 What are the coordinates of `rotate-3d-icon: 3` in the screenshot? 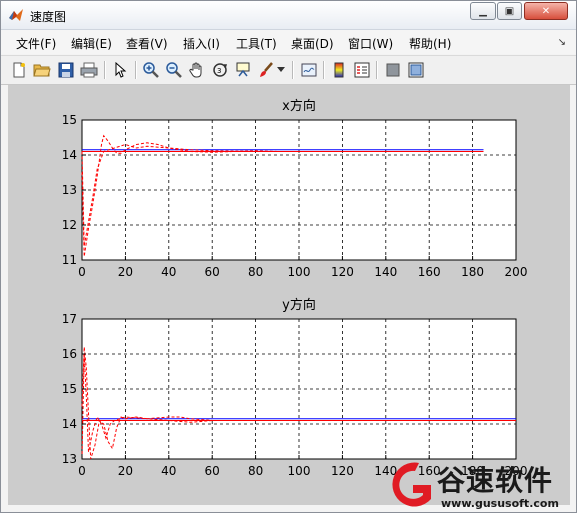 It's located at (220, 70).